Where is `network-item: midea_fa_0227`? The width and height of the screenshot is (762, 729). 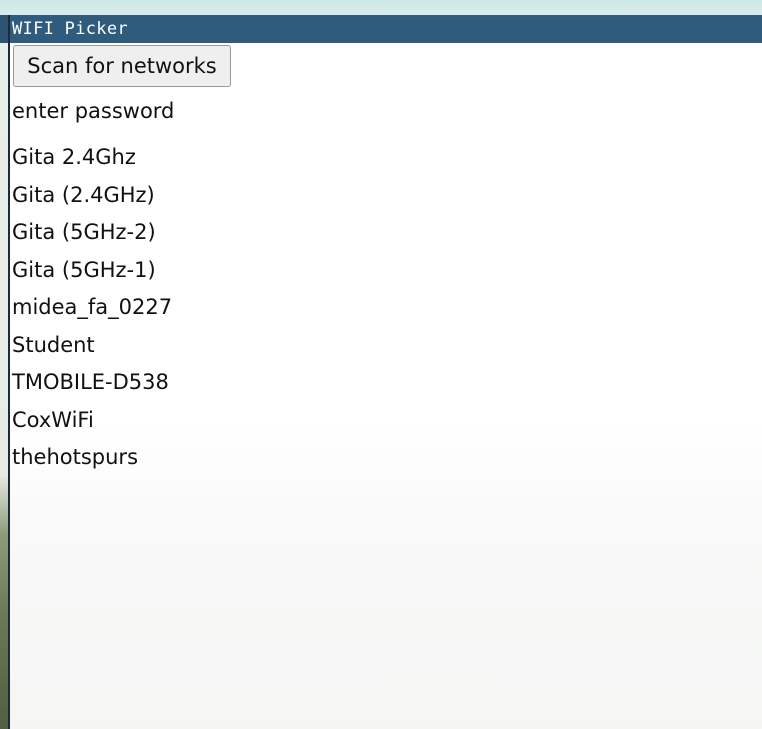 network-item: midea_fa_0227 is located at coordinates (92, 308).